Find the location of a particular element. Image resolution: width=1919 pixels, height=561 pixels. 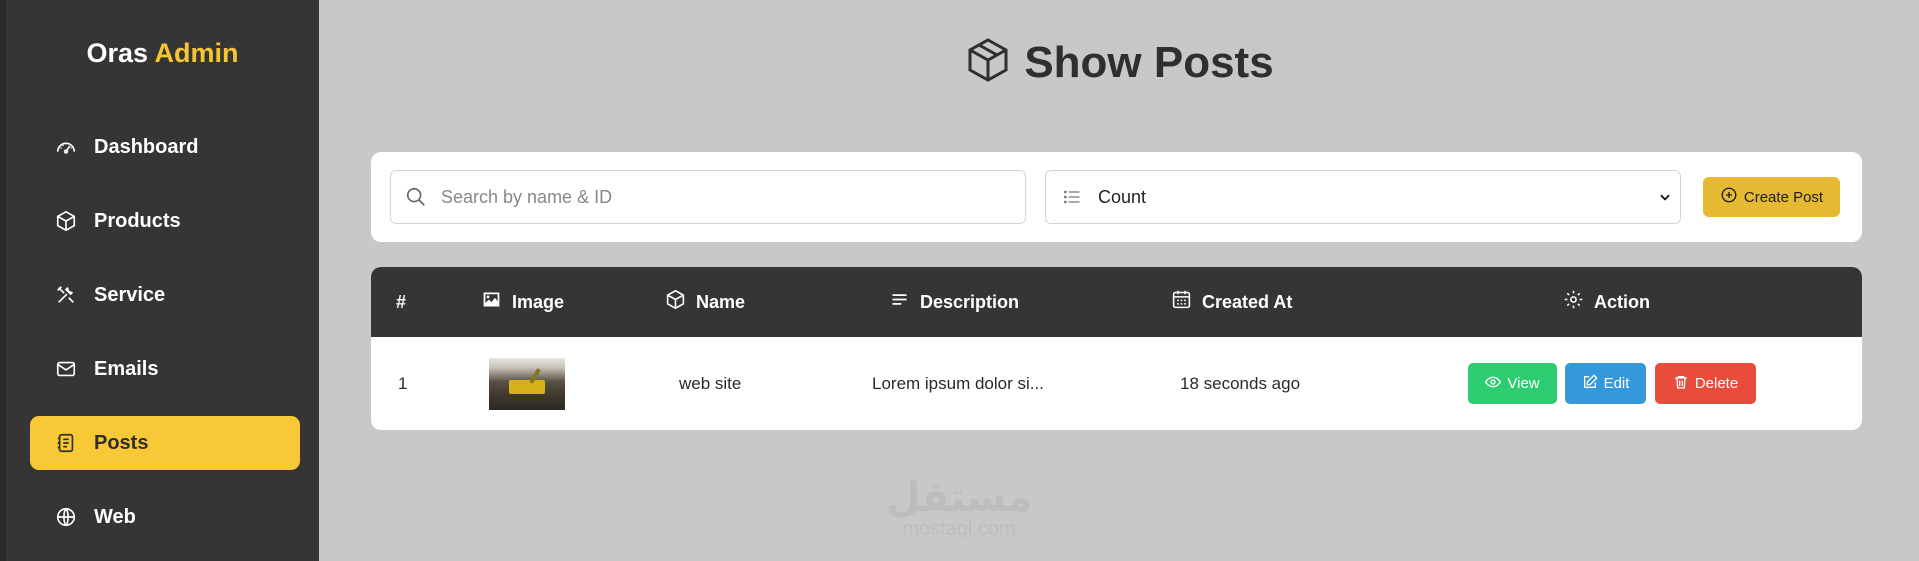

tools-icon is located at coordinates (66, 295).